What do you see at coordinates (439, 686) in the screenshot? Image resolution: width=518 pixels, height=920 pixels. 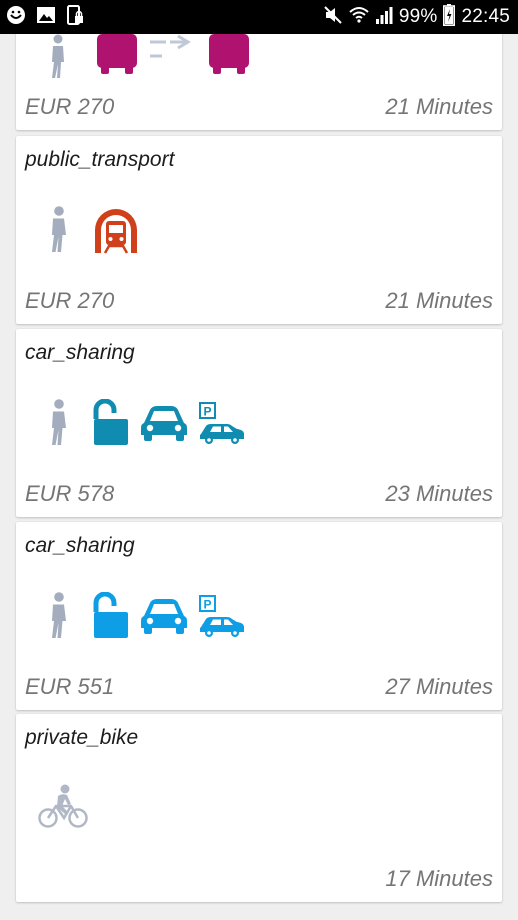 I see `route-duration: 27 Minutes` at bounding box center [439, 686].